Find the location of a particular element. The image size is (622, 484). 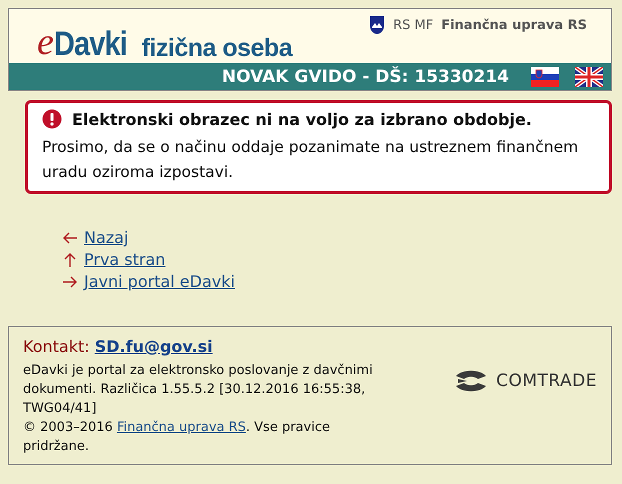

copyright-text: © 2003–2016 Finančna uprava RS. Vse pravice pridržane. is located at coordinates (177, 437).